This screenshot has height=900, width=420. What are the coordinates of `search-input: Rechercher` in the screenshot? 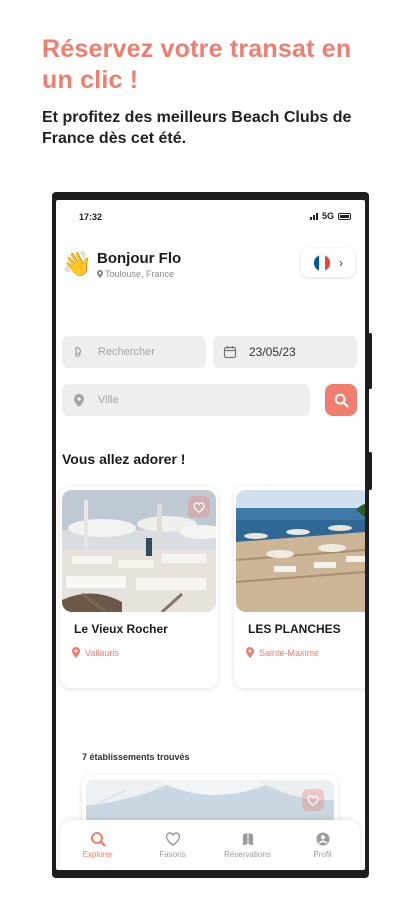 It's located at (134, 352).